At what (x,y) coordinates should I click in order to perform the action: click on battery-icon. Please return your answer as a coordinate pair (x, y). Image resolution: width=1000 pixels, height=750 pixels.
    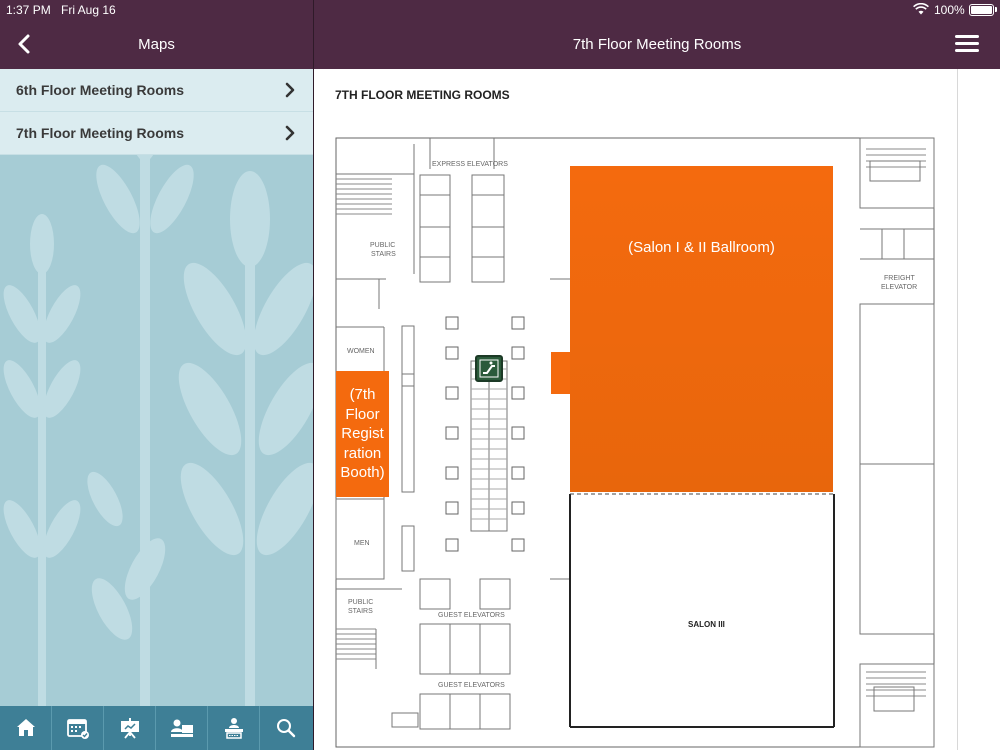
    Looking at the image, I should click on (981, 10).